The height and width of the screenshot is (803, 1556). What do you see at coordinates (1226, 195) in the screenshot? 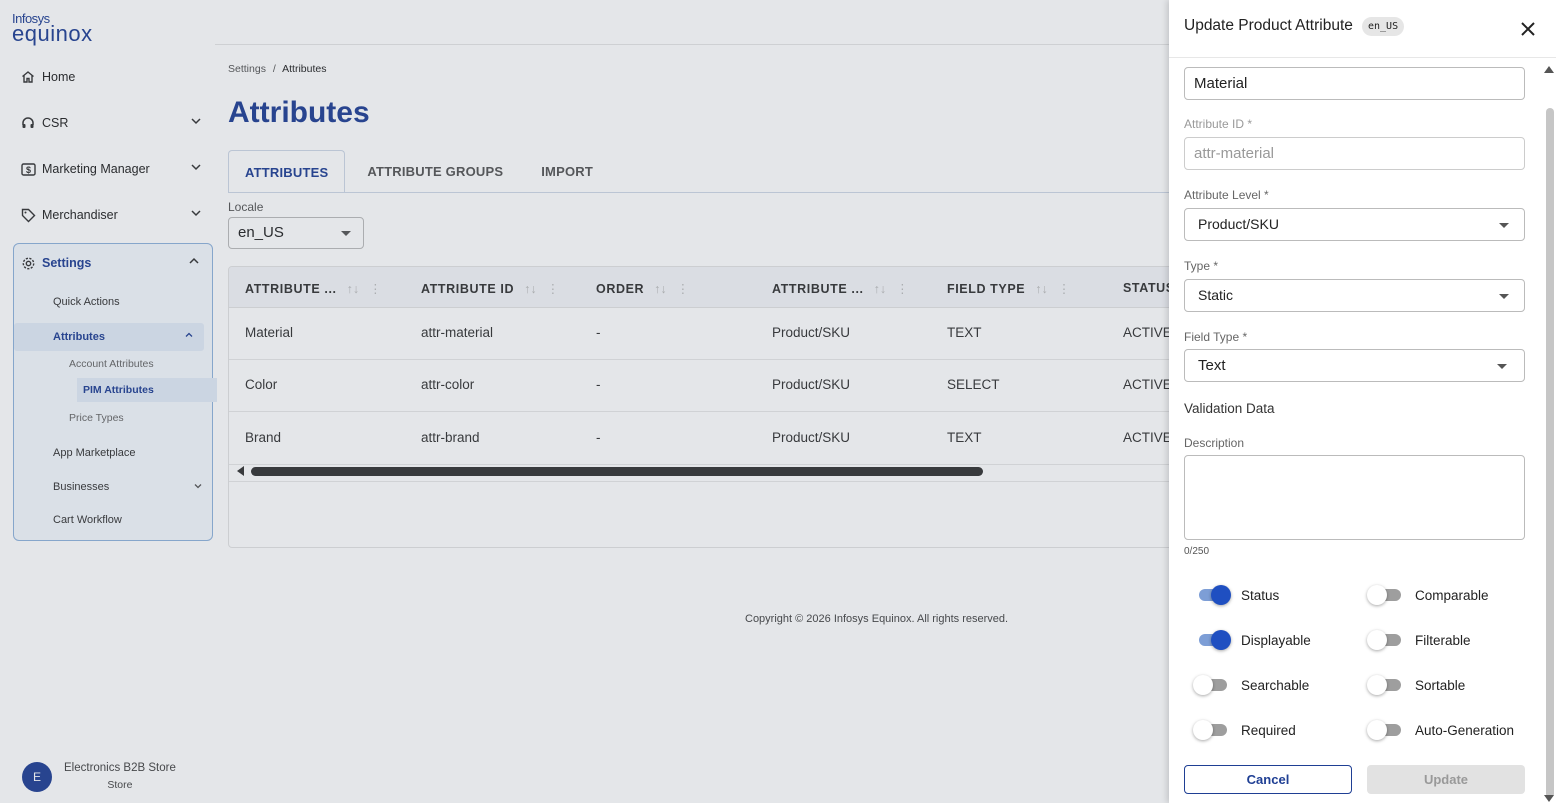
I see `attribute-level-label: Attribute Level *` at bounding box center [1226, 195].